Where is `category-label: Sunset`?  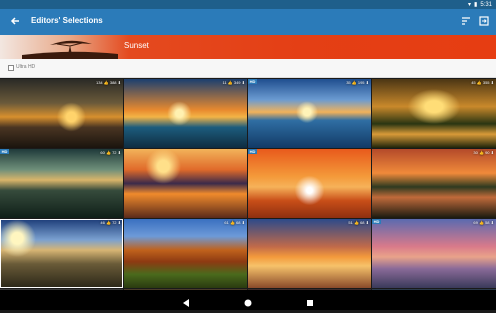 category-label: Sunset is located at coordinates (136, 45).